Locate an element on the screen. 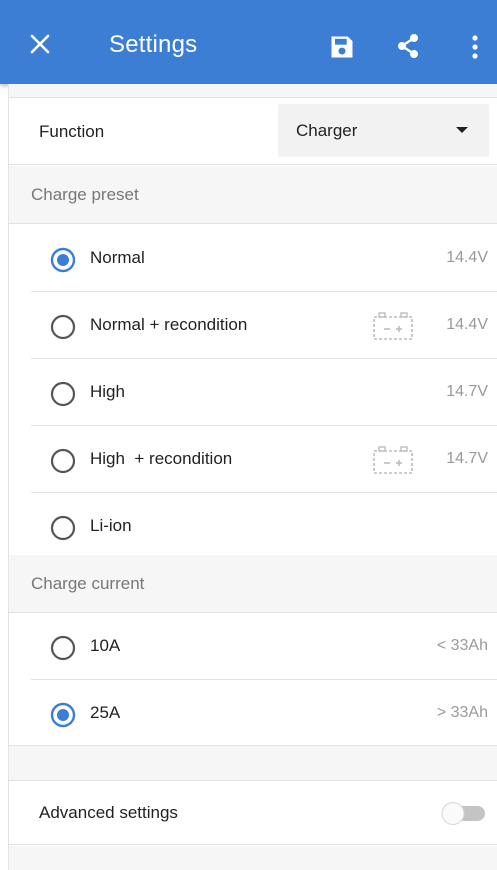 The image size is (497, 870). preset-high-recondition: High + recondition 14.7V is located at coordinates (264, 459).